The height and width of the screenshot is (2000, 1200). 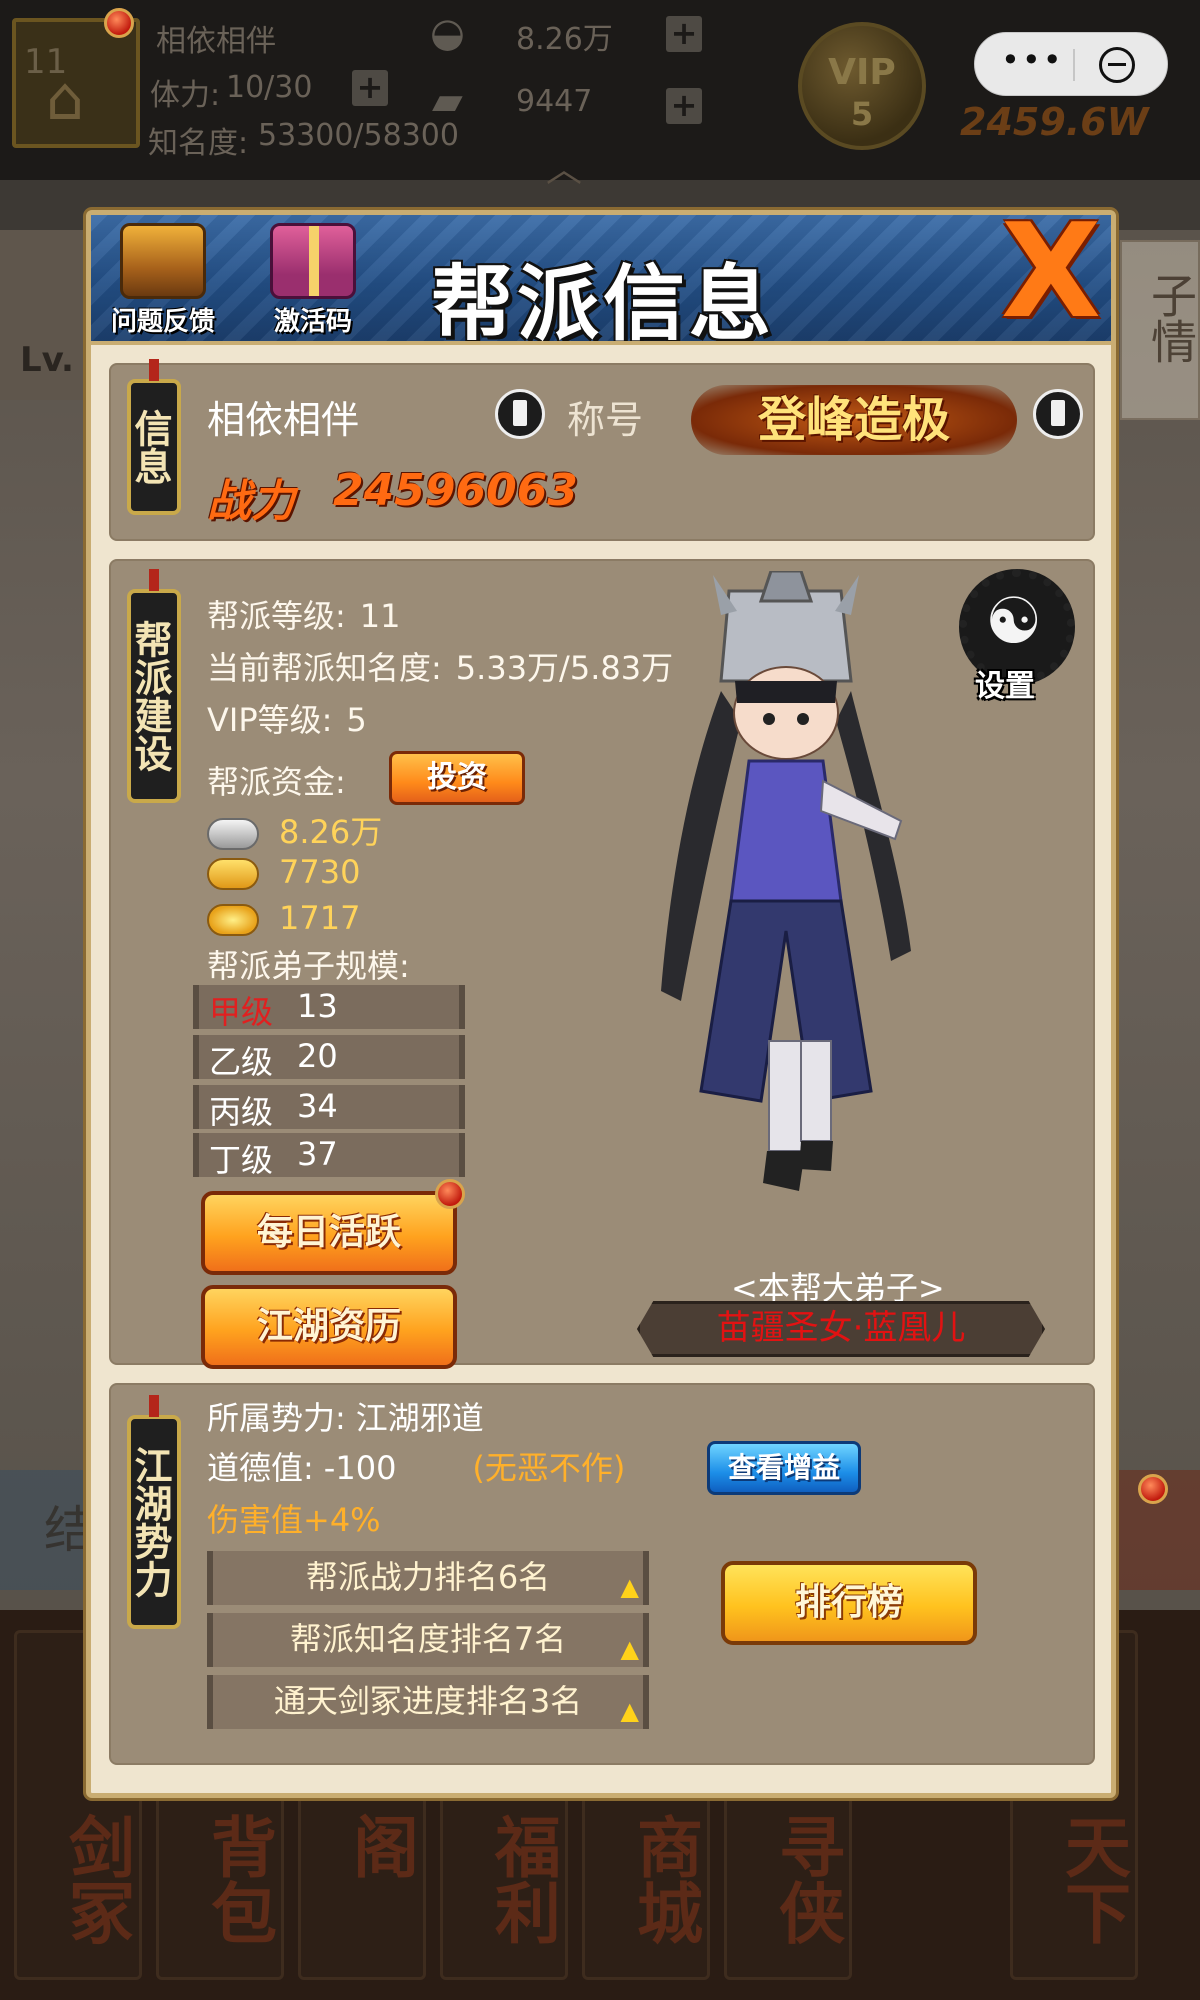 What do you see at coordinates (523, 1879) in the screenshot?
I see `tab-label: 福利` at bounding box center [523, 1879].